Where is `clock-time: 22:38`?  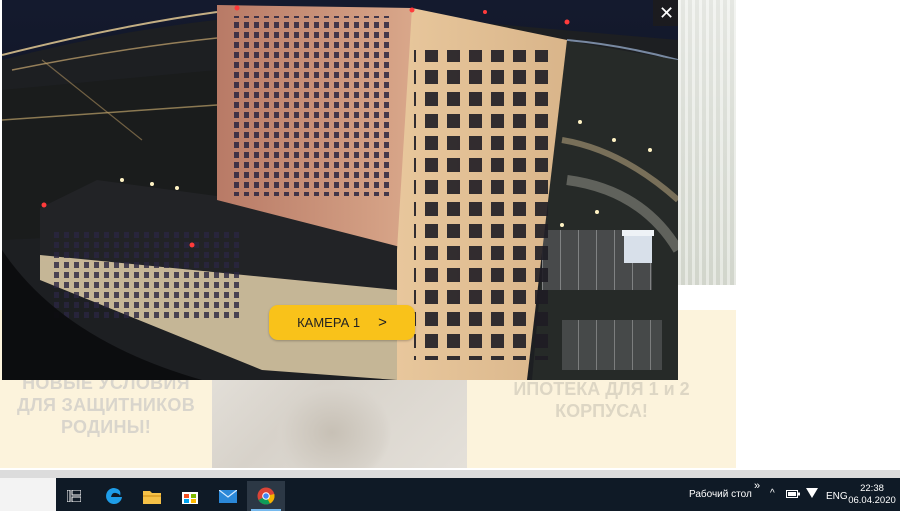
clock-time: 22:38 is located at coordinates (872, 488).